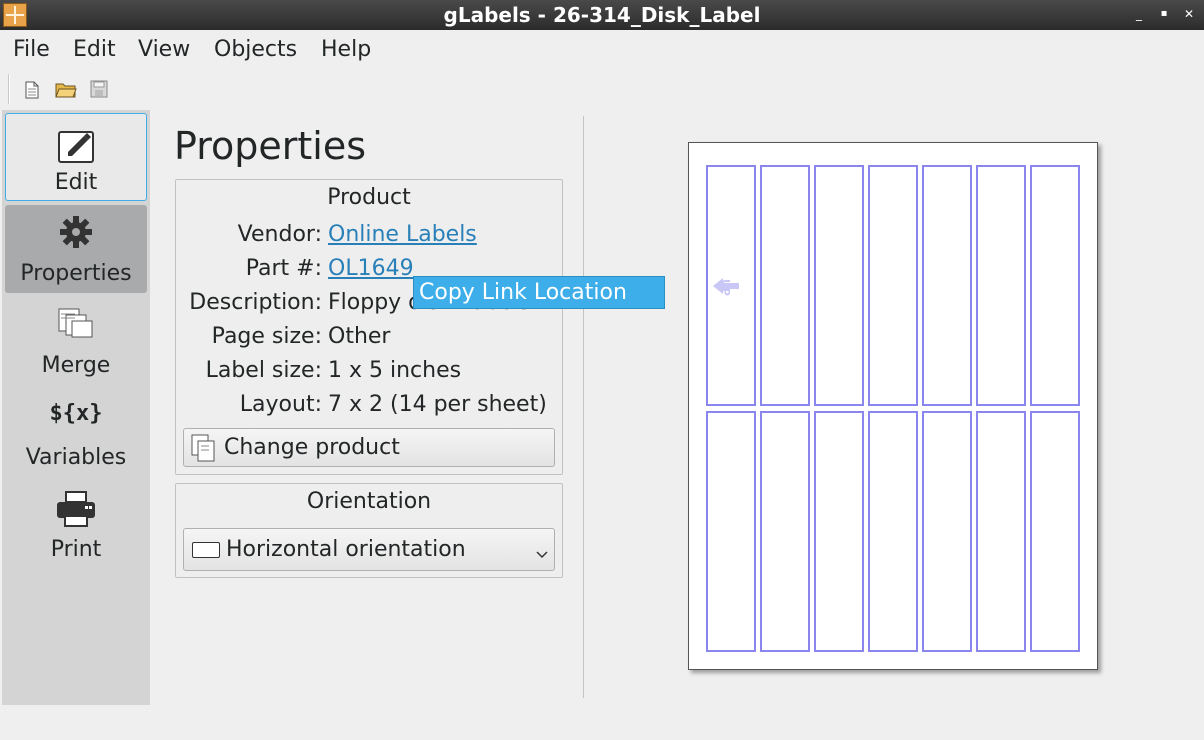 The image size is (1204, 740). What do you see at coordinates (31, 49) in the screenshot?
I see `menu-file: File` at bounding box center [31, 49].